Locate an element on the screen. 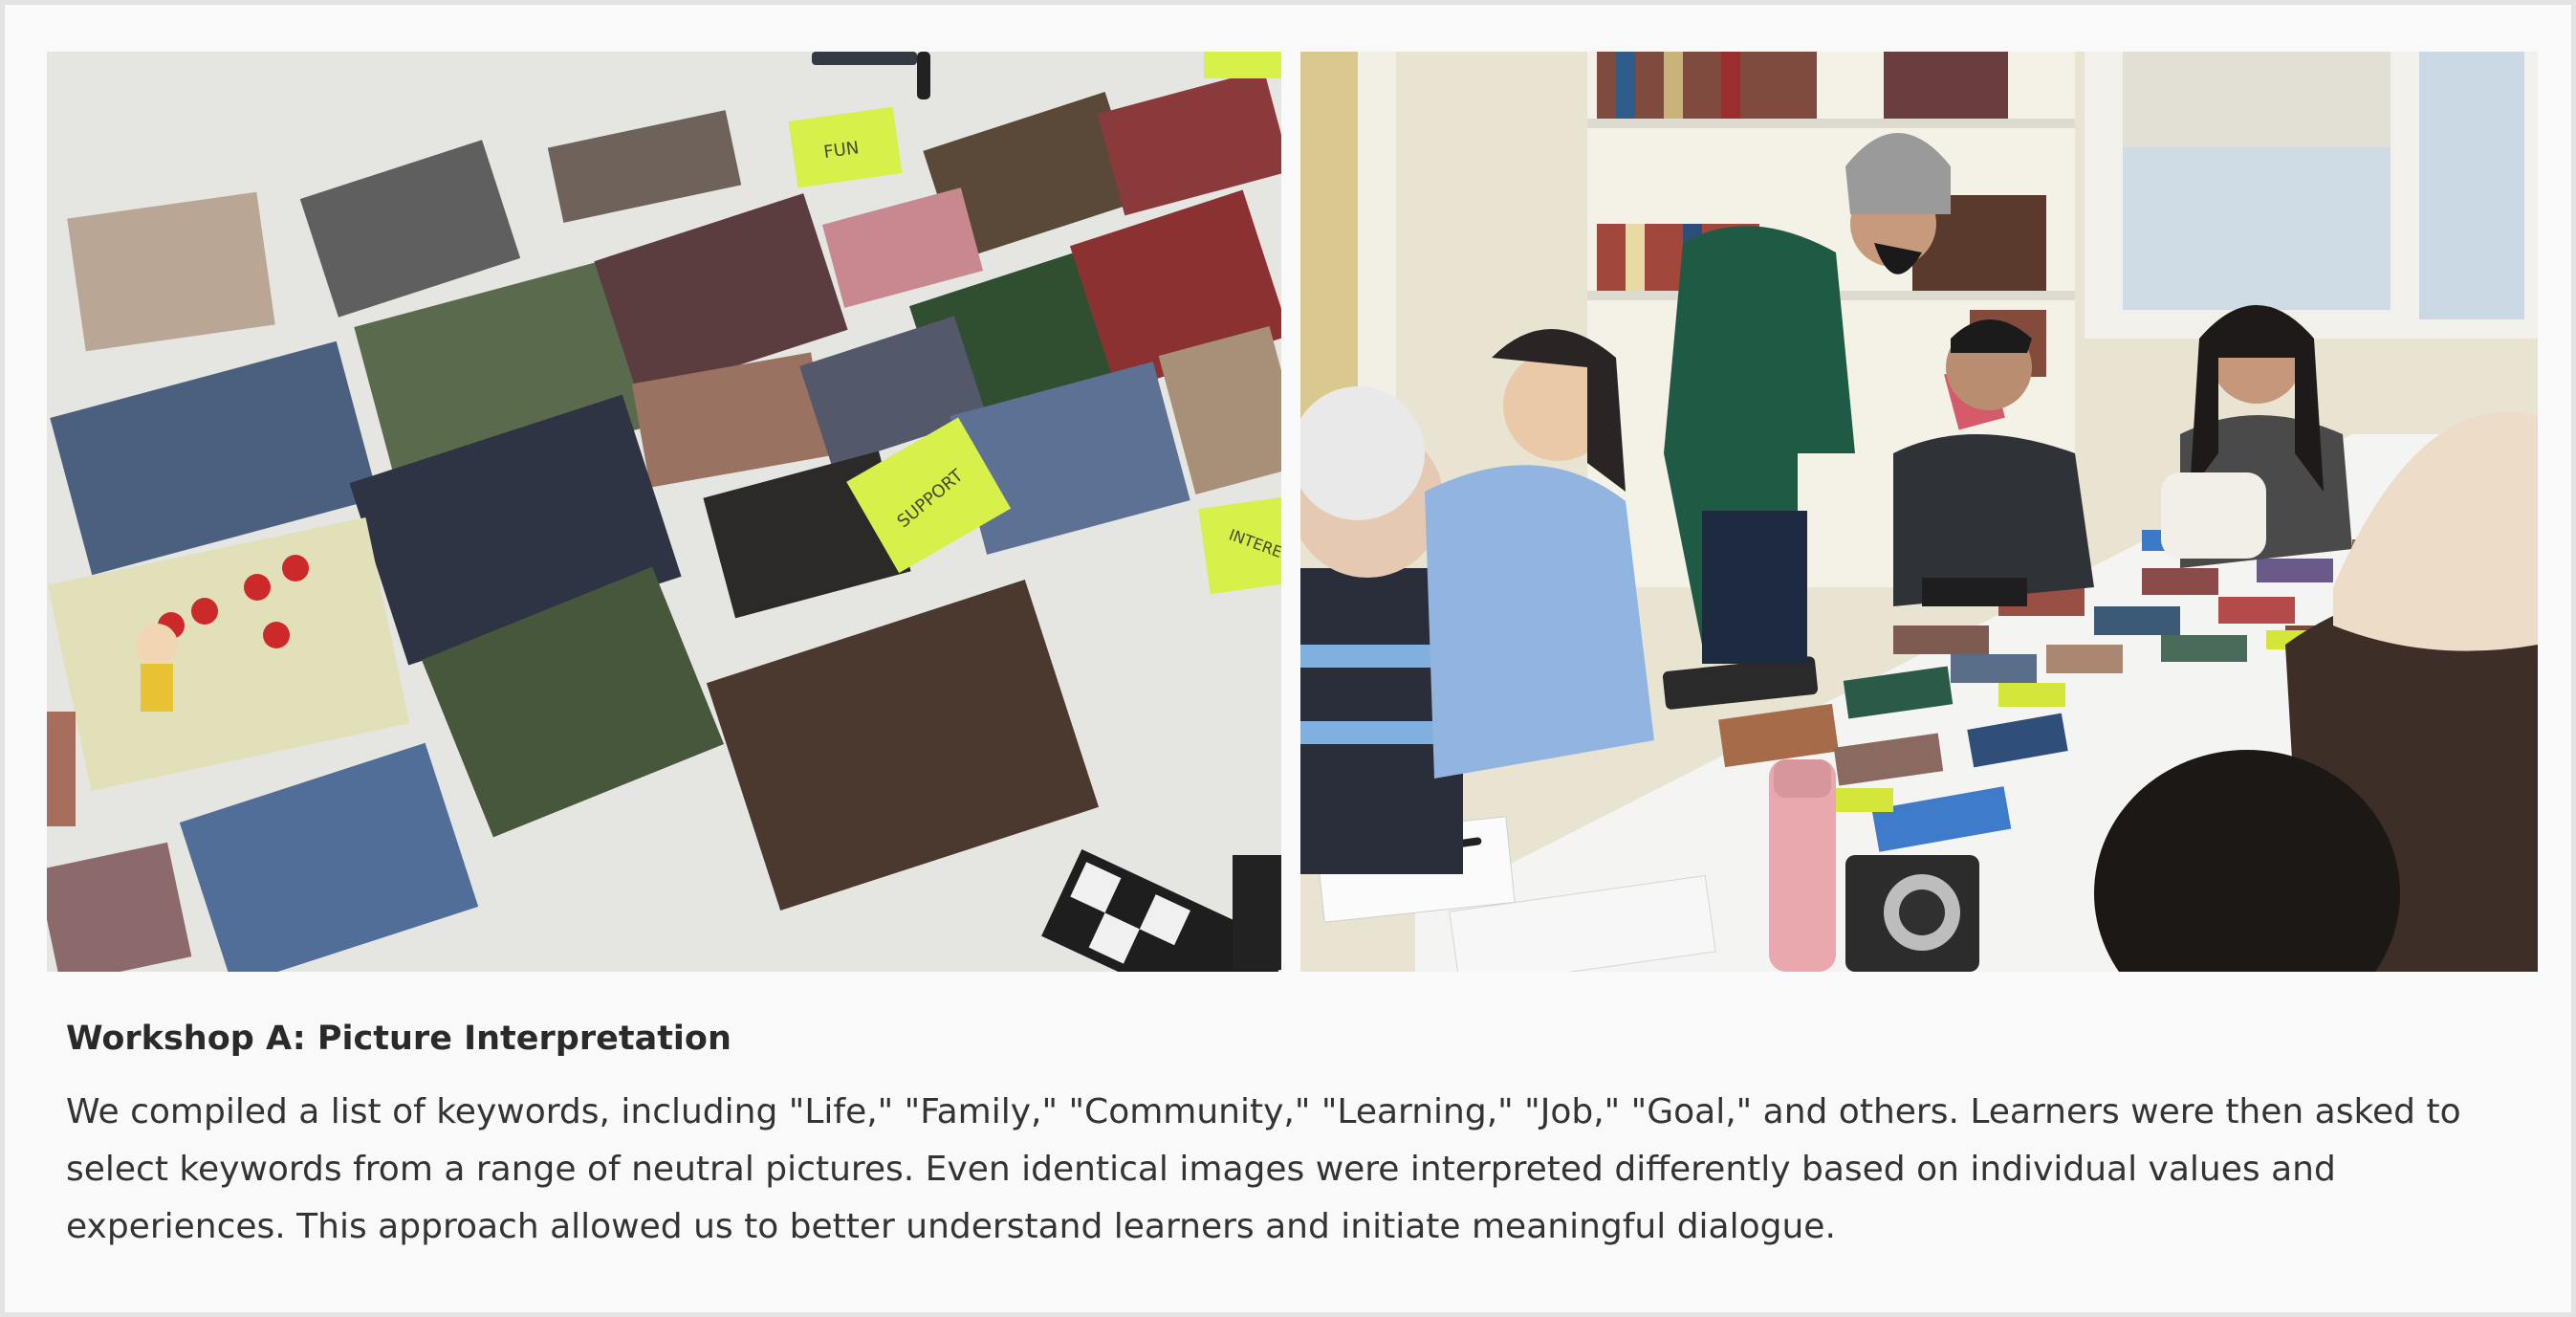 The image size is (2576, 1317). sticky-note-interest: INTERE is located at coordinates (1239, 544).